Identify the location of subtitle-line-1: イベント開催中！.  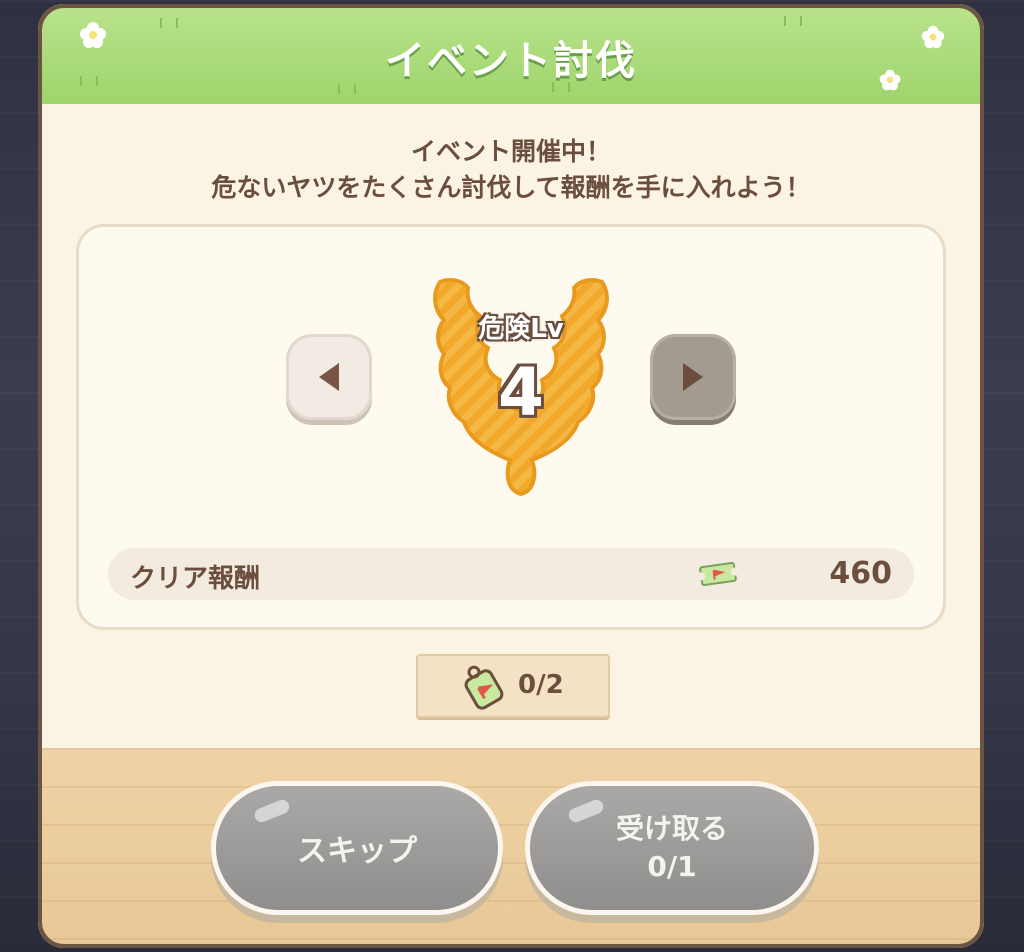
(510, 151).